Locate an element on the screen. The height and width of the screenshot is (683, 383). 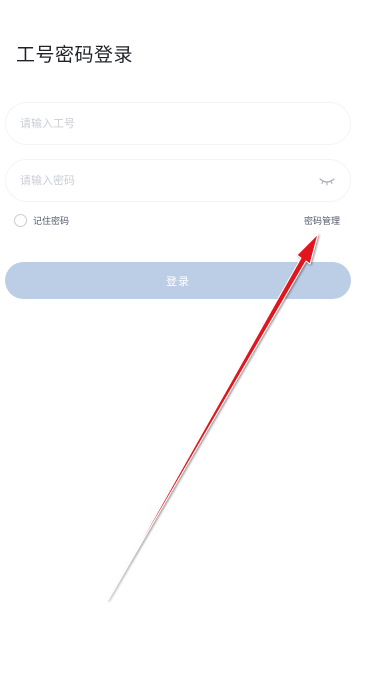
login-button: 登录 is located at coordinates (178, 280).